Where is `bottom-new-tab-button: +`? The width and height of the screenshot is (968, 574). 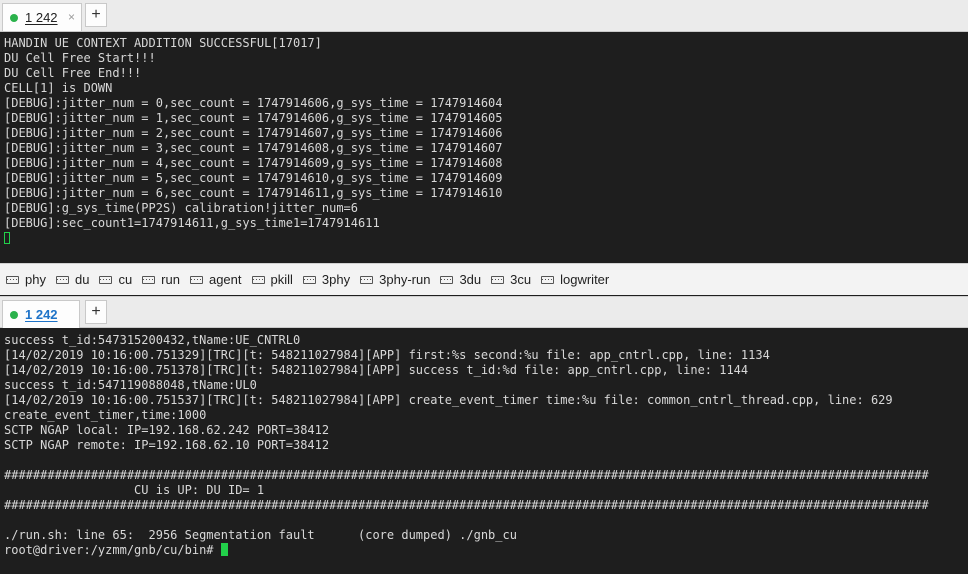
bottom-new-tab-button: + is located at coordinates (96, 312).